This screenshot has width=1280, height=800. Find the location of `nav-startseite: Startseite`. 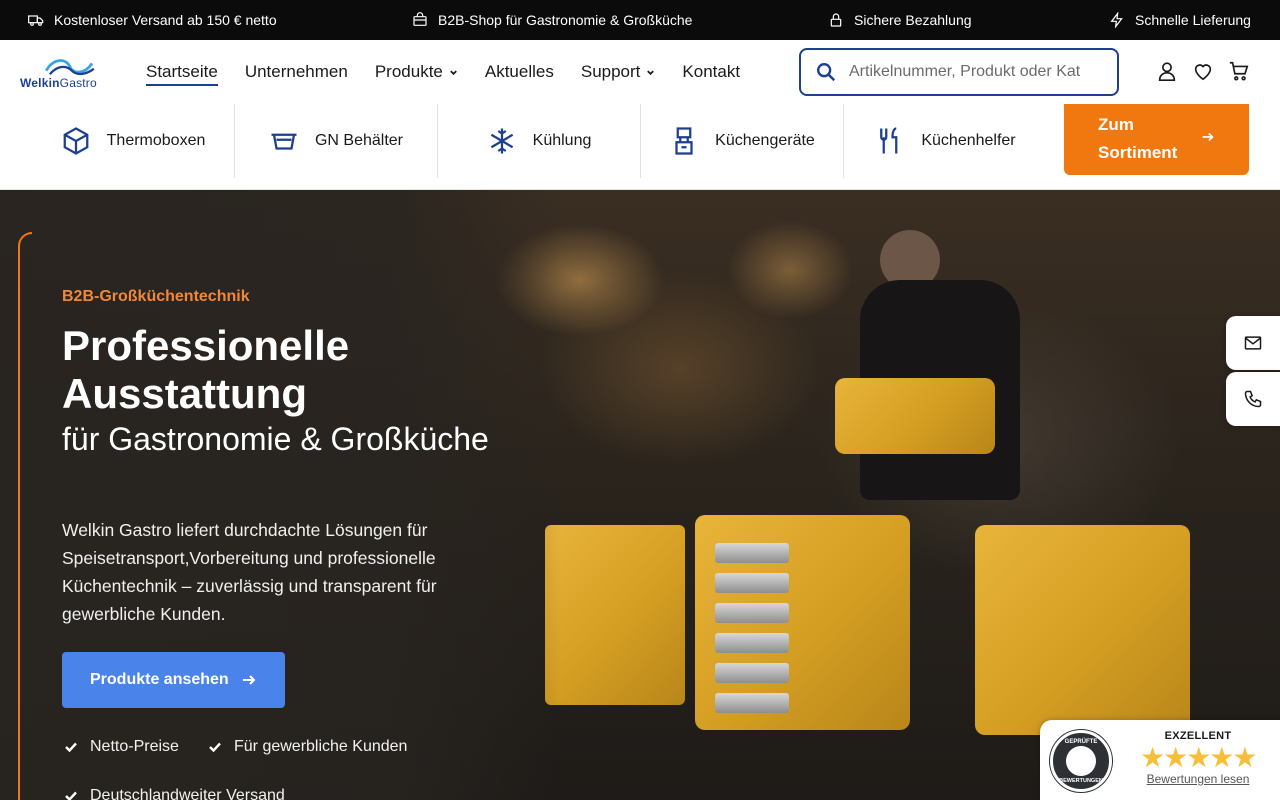

nav-startseite: Startseite is located at coordinates (182, 72).